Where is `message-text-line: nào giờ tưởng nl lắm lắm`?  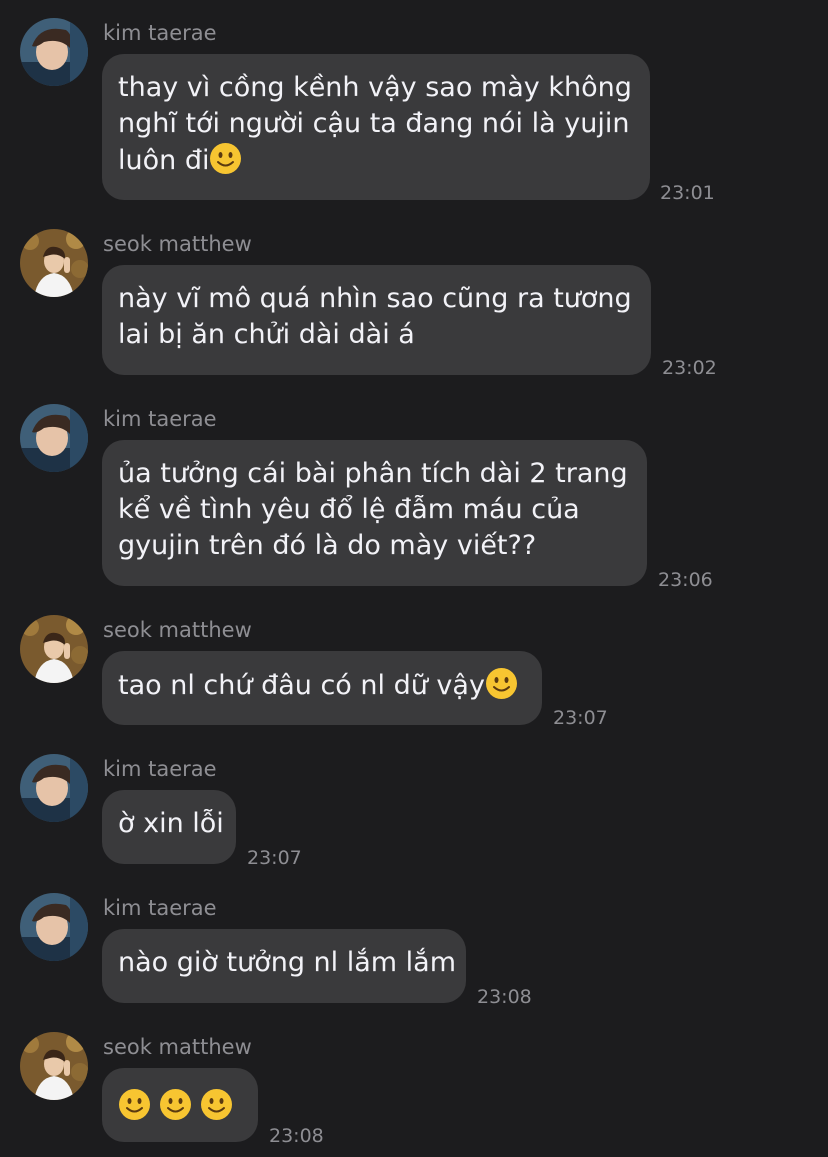 message-text-line: nào giờ tưởng nl lắm lắm is located at coordinates (287, 962).